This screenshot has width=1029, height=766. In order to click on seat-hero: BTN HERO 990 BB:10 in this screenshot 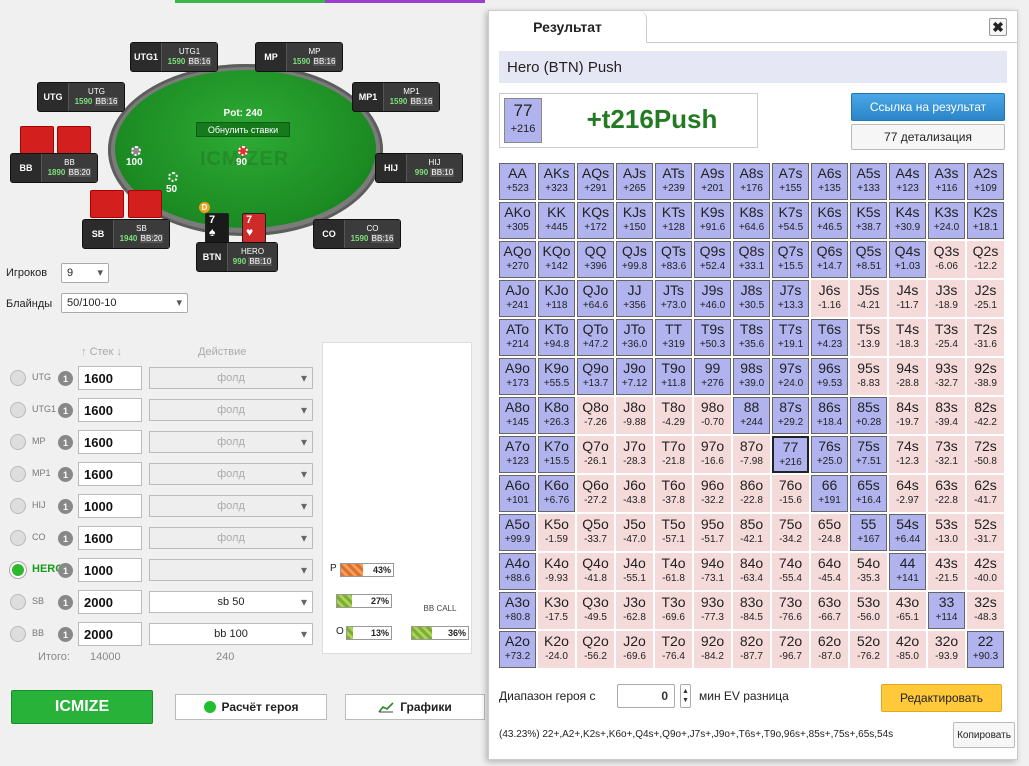, I will do `click(237, 257)`.